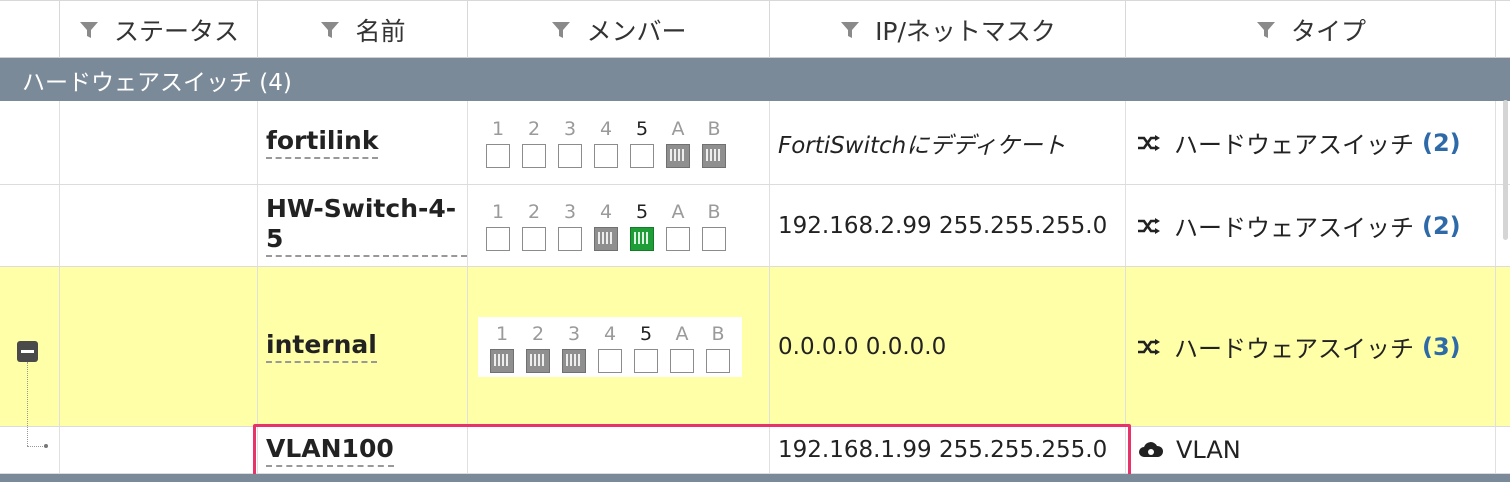 This screenshot has width=1510, height=482. Describe the element at coordinates (157, 82) in the screenshot. I see `group-label: ハードウェアスイッチ (4)` at that location.